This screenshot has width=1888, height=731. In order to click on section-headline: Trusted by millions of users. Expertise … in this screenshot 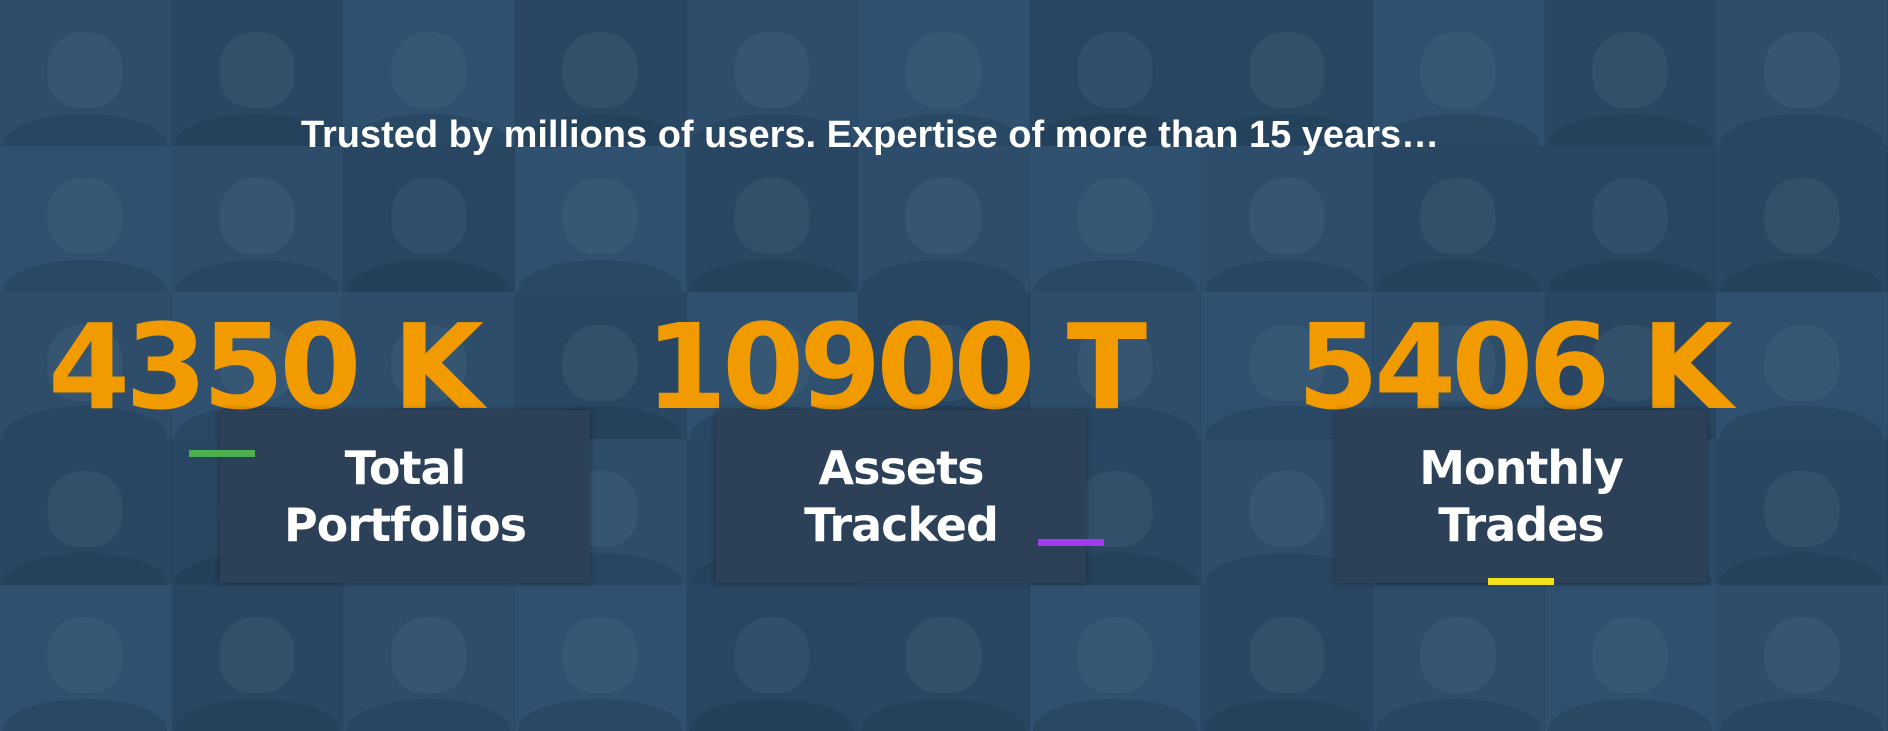, I will do `click(870, 135)`.